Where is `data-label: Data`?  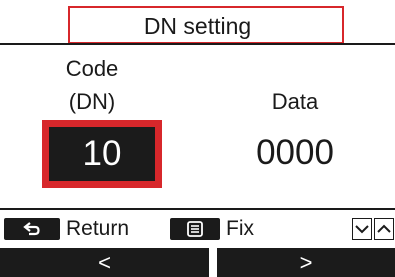 data-label: Data is located at coordinates (295, 101).